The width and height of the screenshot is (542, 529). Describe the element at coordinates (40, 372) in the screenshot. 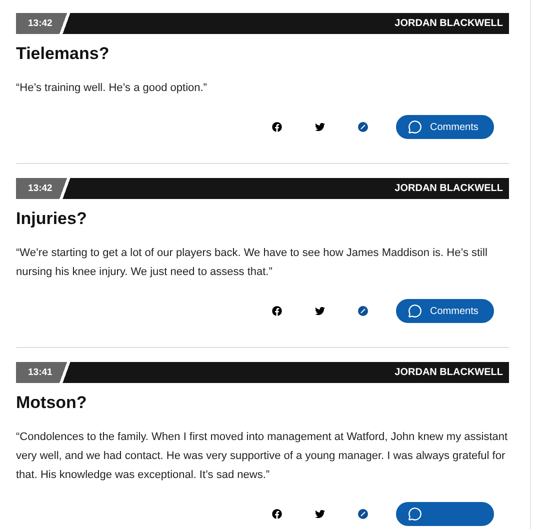

I see `post-time: 13:41` at that location.